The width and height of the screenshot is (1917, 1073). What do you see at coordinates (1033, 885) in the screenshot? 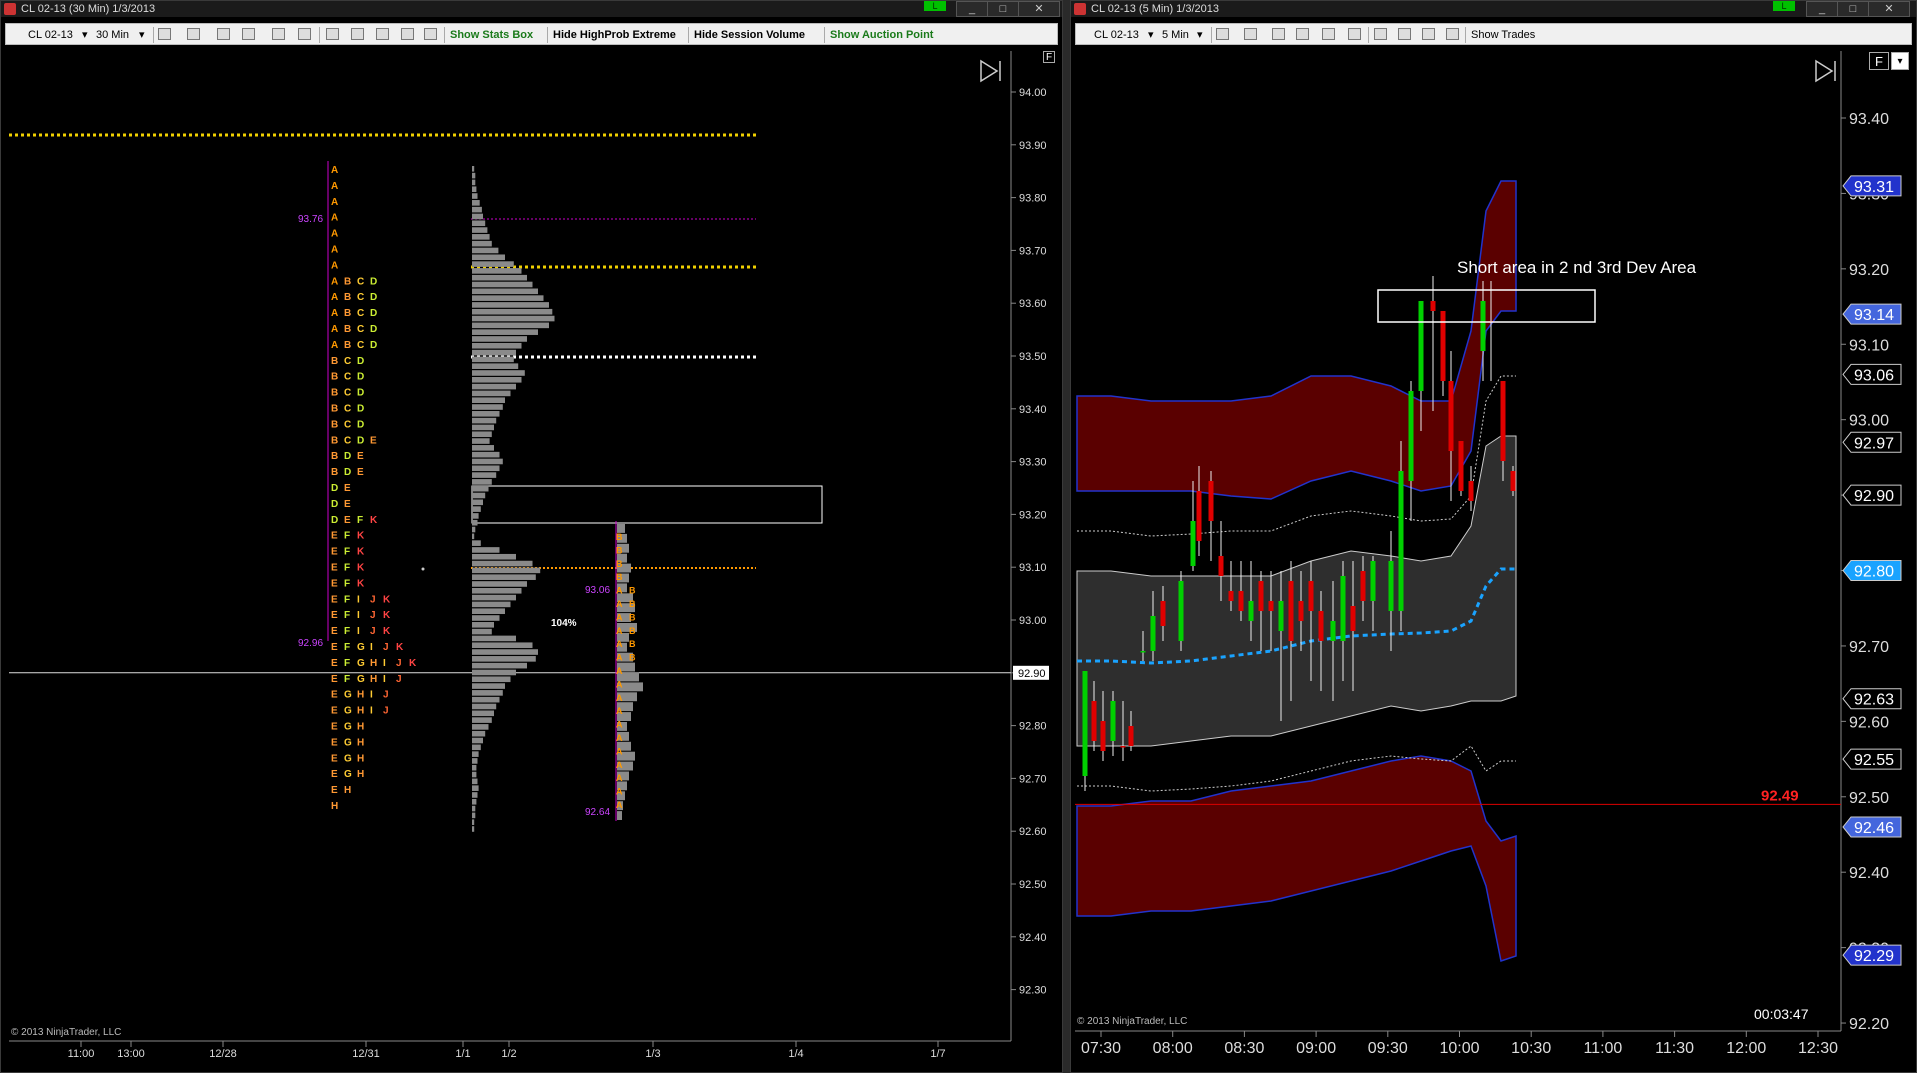
I see `price-tick-label: 92.50` at bounding box center [1033, 885].